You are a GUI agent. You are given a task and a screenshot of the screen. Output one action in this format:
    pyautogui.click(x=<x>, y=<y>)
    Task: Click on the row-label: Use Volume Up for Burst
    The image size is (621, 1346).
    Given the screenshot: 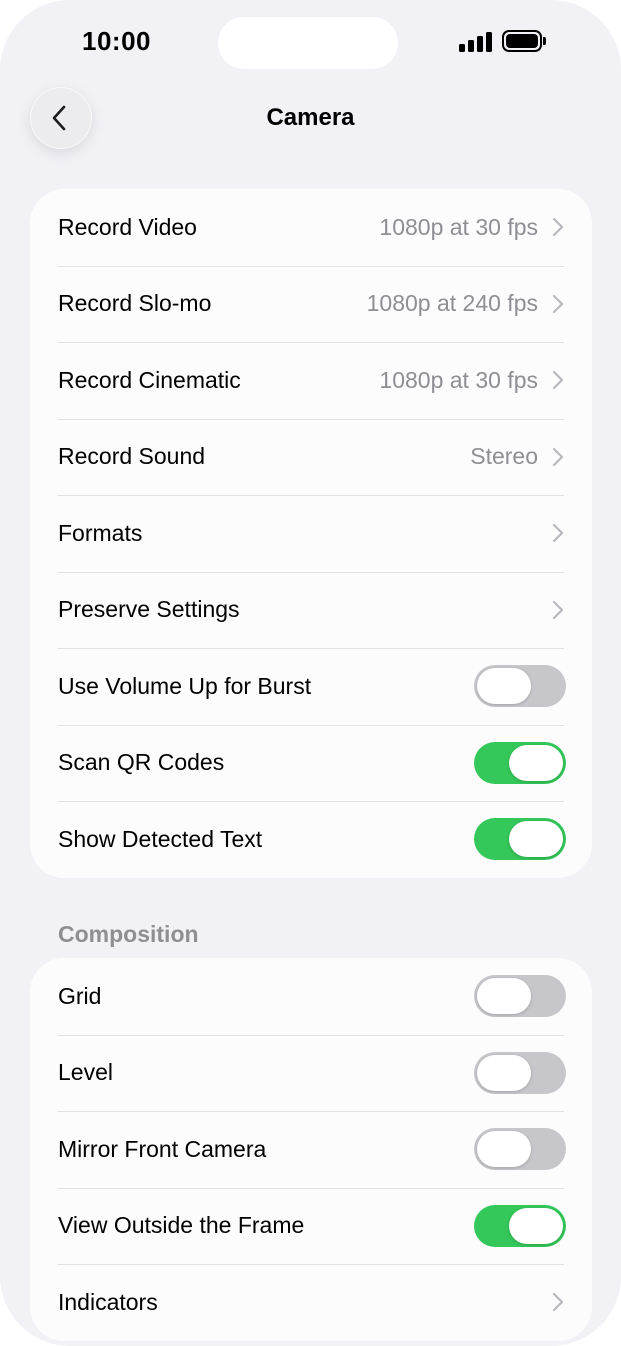 What is the action you would take?
    pyautogui.click(x=185, y=685)
    